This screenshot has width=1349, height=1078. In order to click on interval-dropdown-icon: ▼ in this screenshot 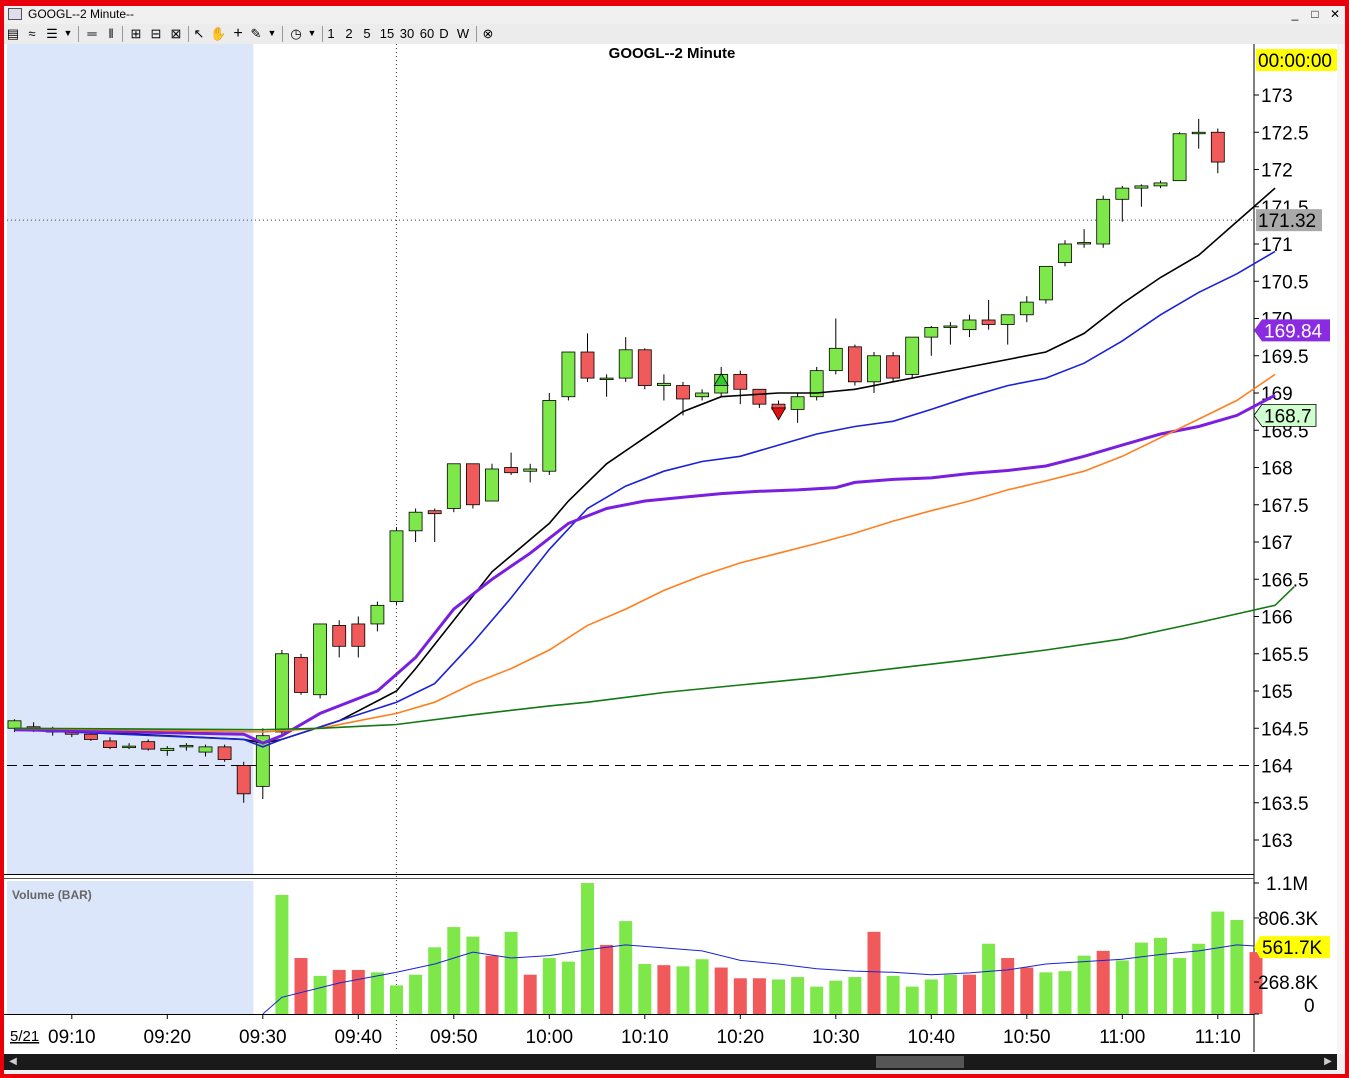, I will do `click(312, 33)`.